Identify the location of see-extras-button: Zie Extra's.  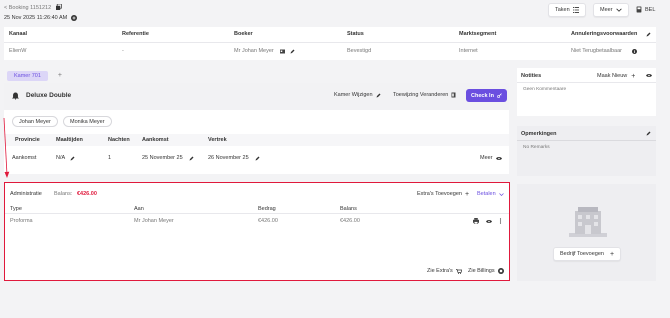
(444, 271).